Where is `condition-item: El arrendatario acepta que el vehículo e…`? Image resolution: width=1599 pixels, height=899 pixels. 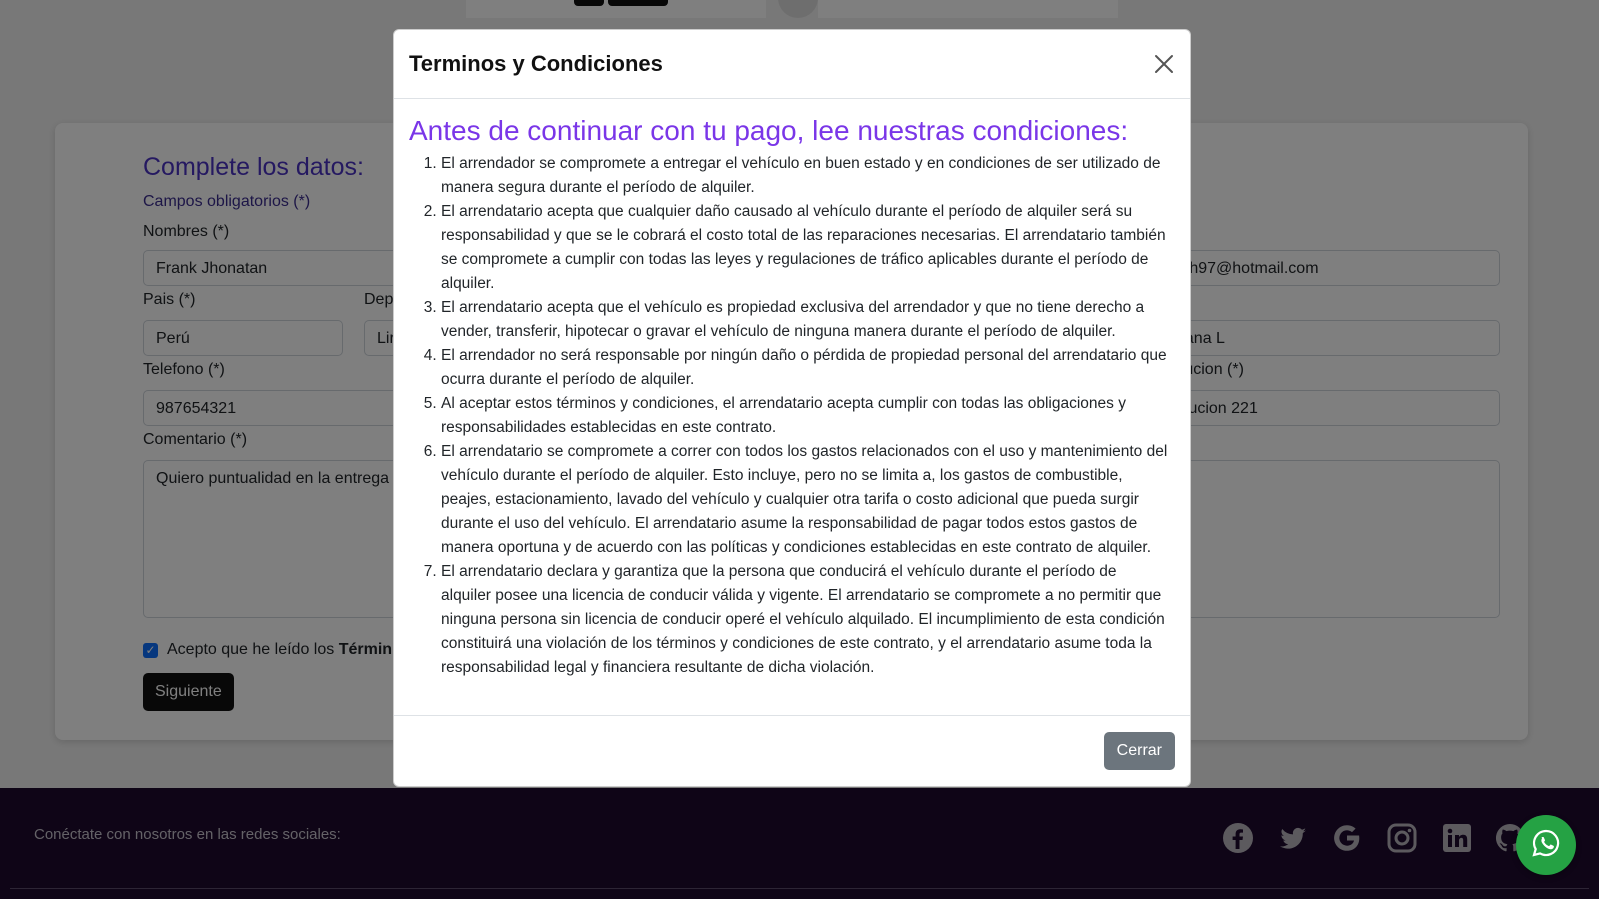 condition-item: El arrendatario acepta que el vehículo e… is located at coordinates (805, 320).